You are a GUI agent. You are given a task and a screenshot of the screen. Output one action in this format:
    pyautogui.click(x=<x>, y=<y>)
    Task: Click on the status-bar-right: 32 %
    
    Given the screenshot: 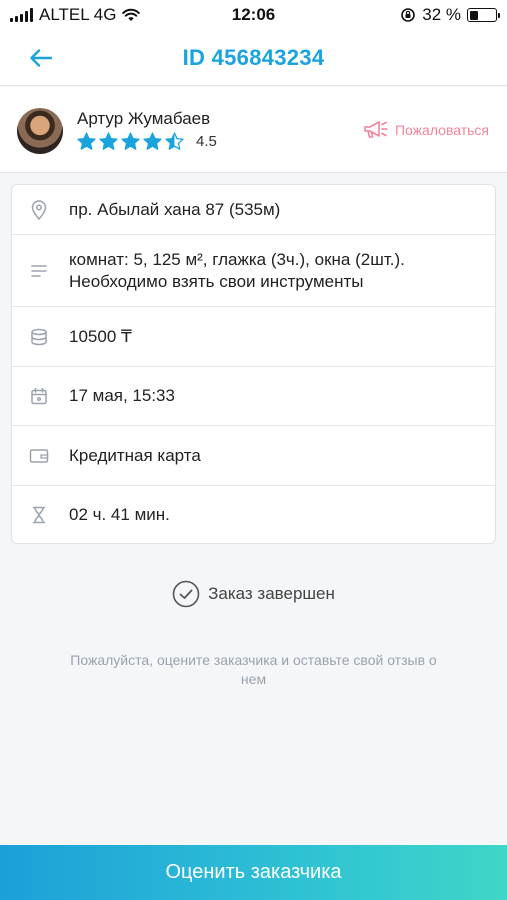 What is the action you would take?
    pyautogui.click(x=450, y=15)
    